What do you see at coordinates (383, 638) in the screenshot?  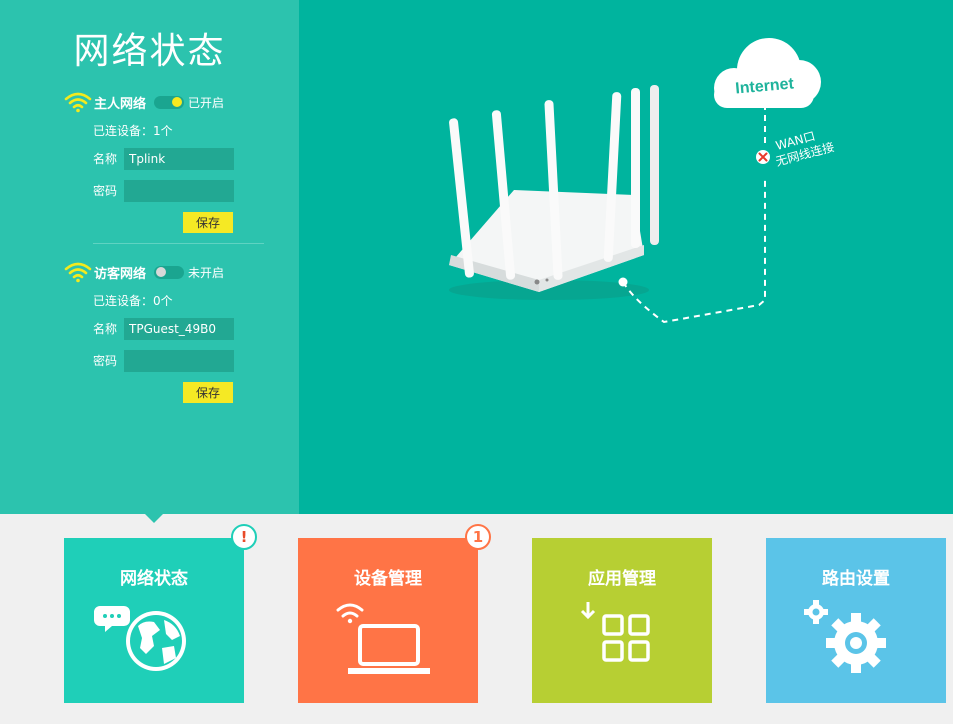 I see `laptop-wifi-icon` at bounding box center [383, 638].